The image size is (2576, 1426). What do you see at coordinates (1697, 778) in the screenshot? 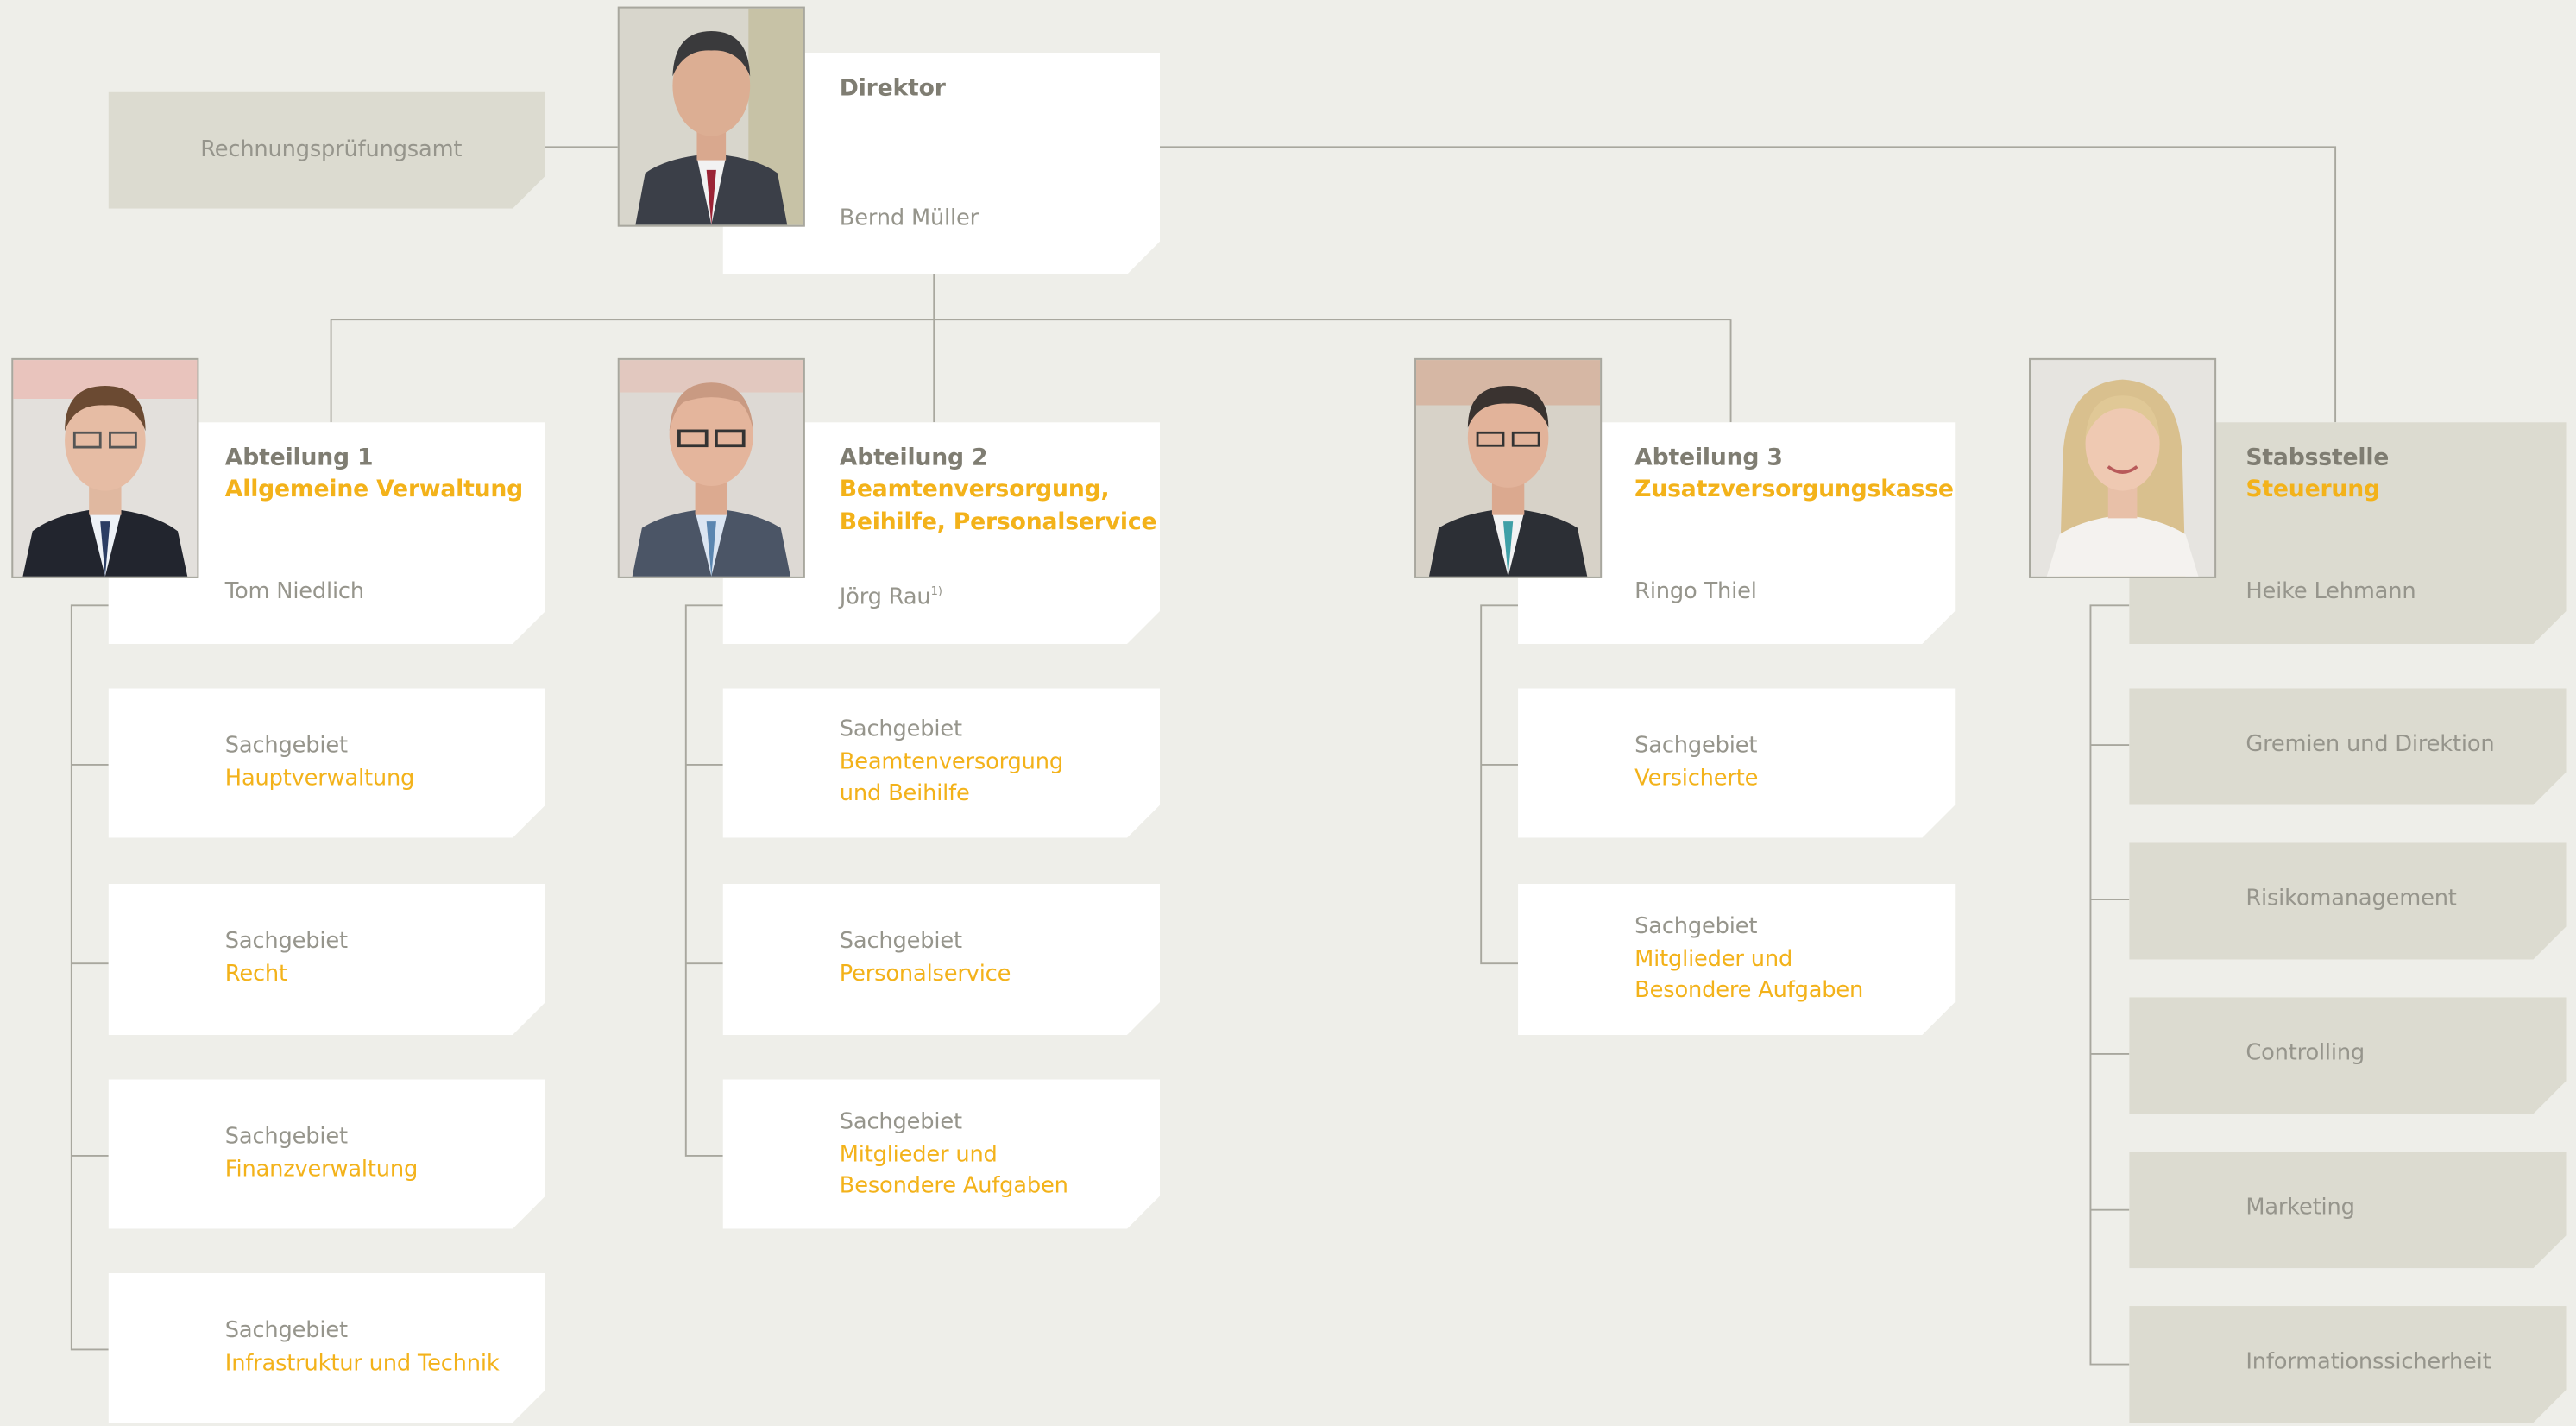
I see `section-name: Versicherte` at bounding box center [1697, 778].